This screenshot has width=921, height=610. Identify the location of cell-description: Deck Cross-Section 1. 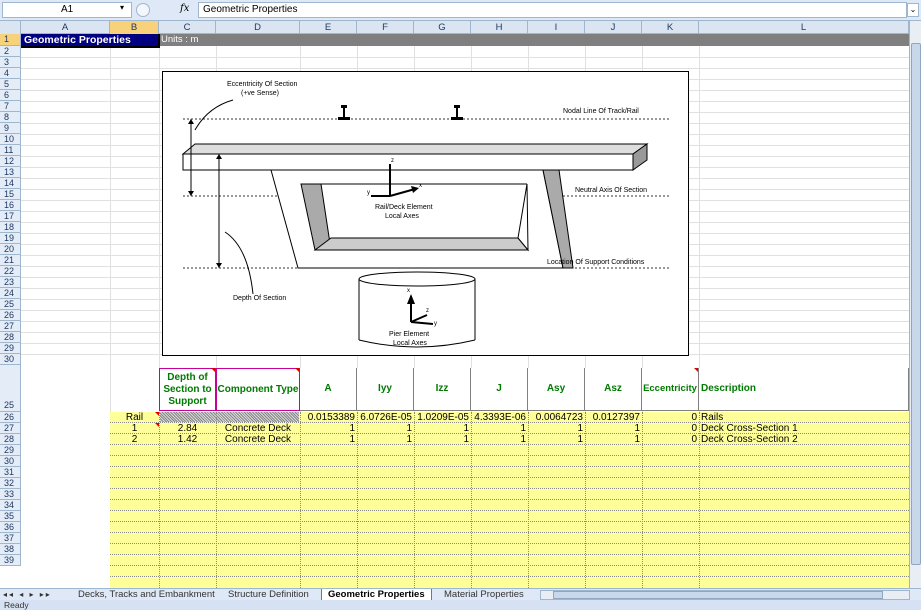
(804, 428).